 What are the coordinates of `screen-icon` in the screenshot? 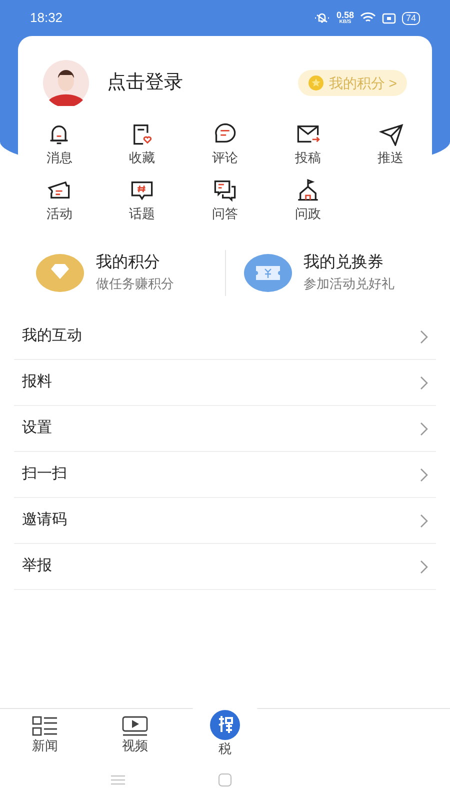 It's located at (389, 18).